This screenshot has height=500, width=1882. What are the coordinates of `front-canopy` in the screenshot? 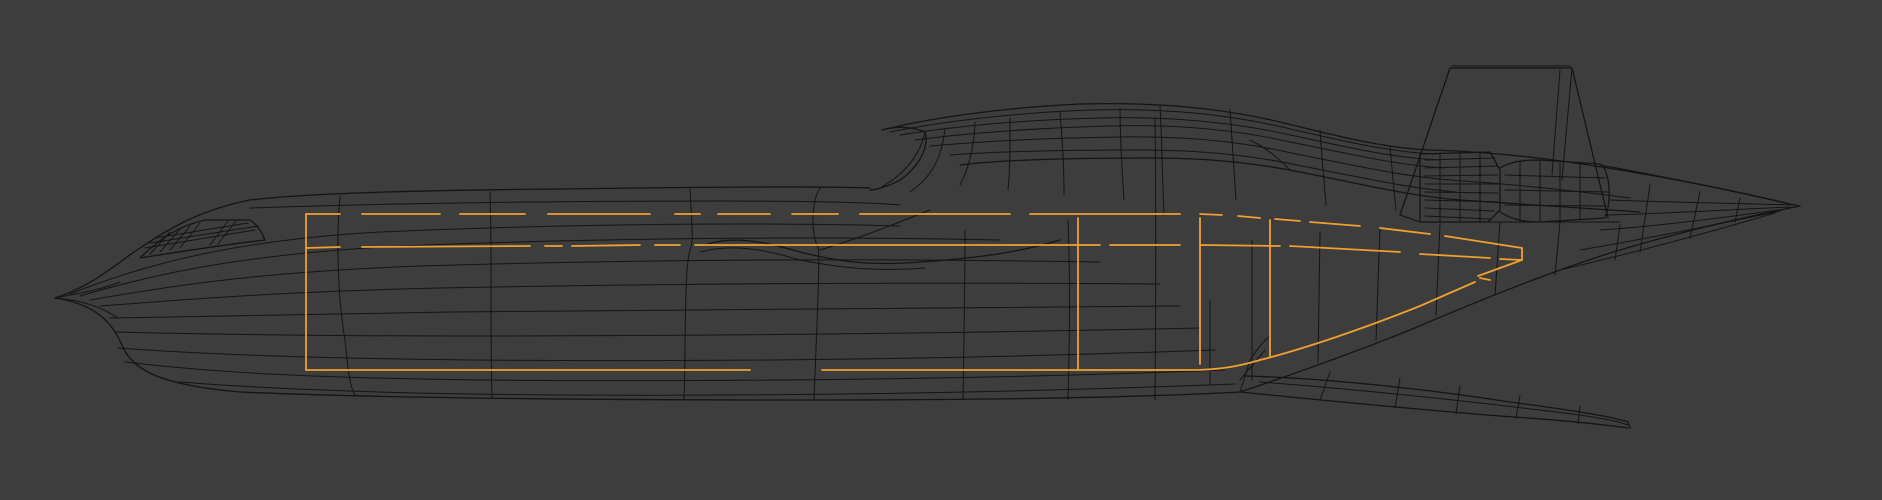 It's located at (202, 239).